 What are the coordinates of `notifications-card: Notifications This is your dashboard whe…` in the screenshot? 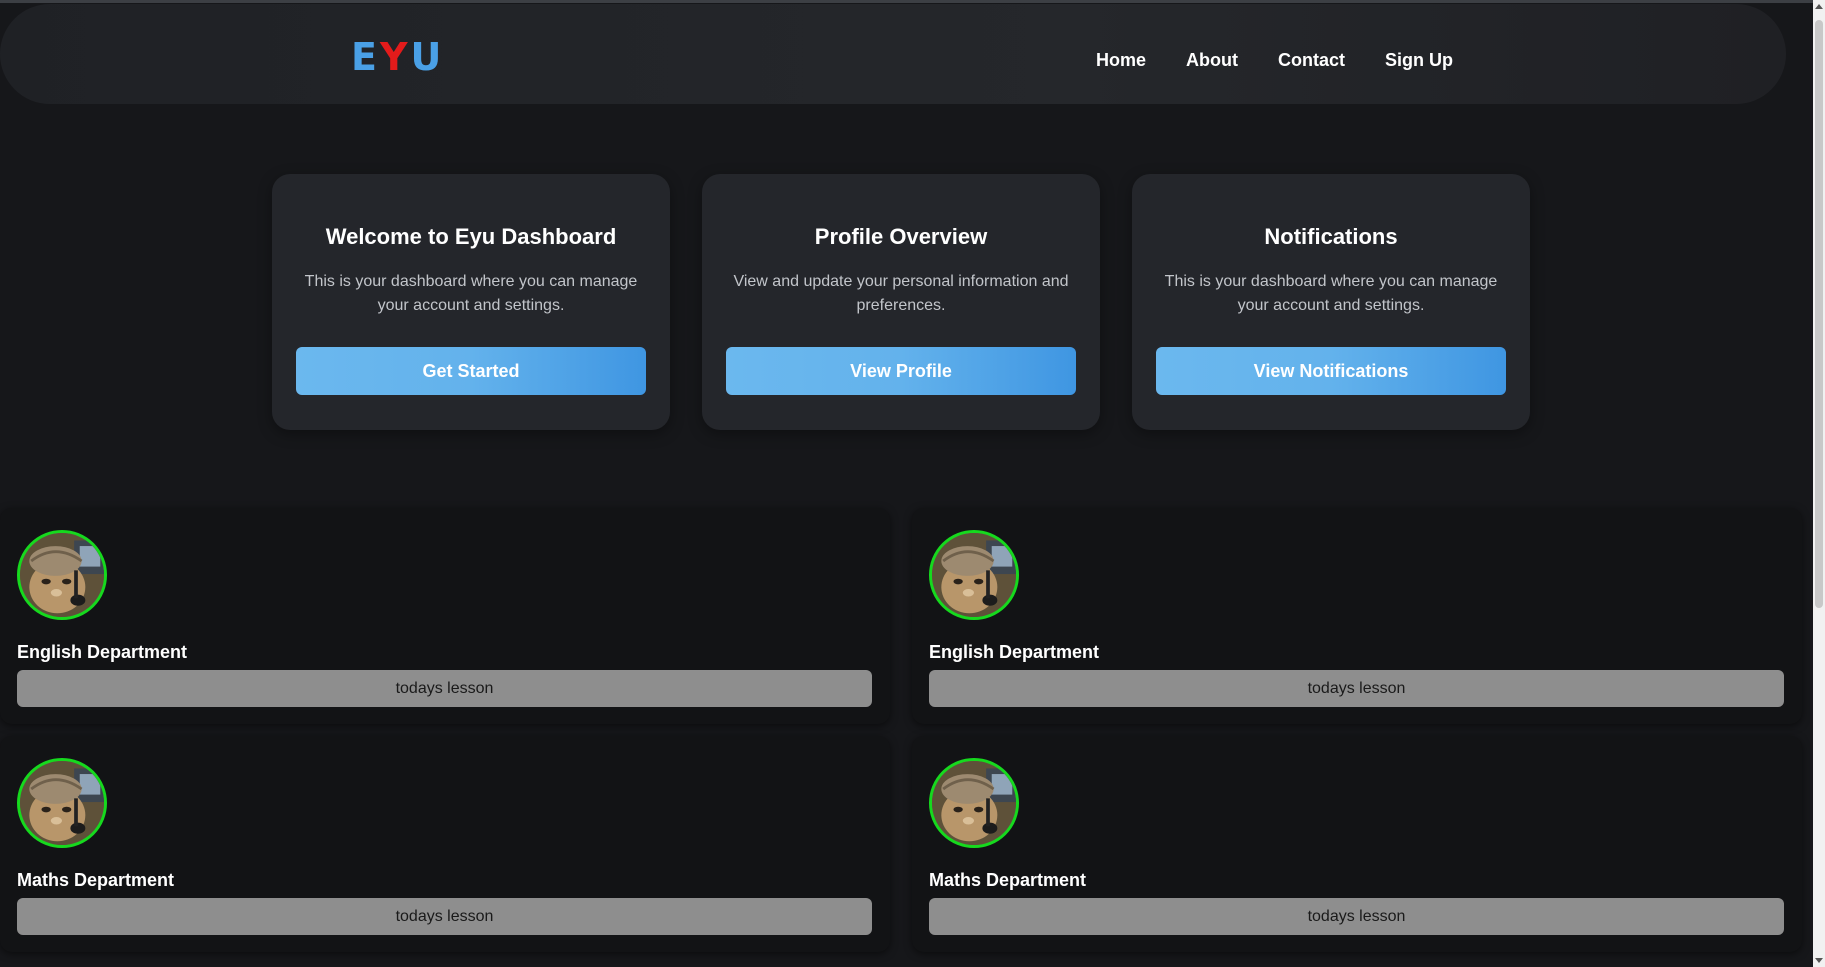 It's located at (1331, 302).